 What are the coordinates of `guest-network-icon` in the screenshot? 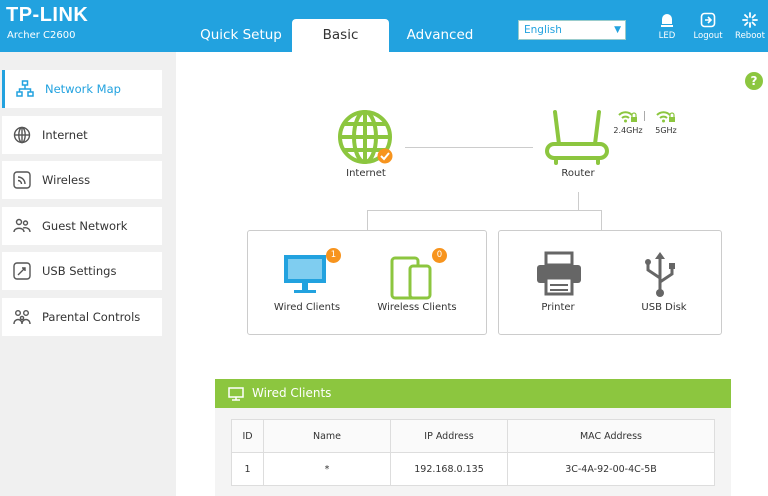 It's located at (22, 225).